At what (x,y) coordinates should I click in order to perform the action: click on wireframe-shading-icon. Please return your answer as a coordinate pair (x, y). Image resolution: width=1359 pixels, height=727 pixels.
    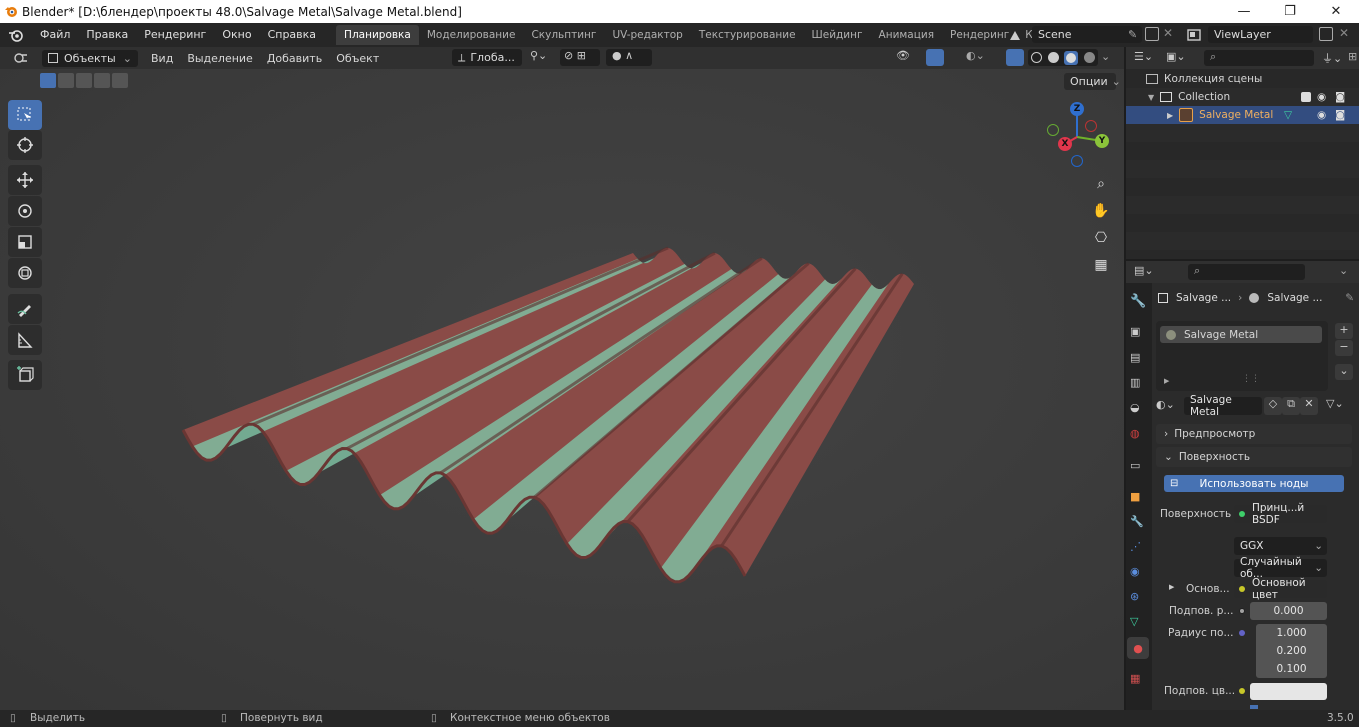
    Looking at the image, I should click on (1036, 57).